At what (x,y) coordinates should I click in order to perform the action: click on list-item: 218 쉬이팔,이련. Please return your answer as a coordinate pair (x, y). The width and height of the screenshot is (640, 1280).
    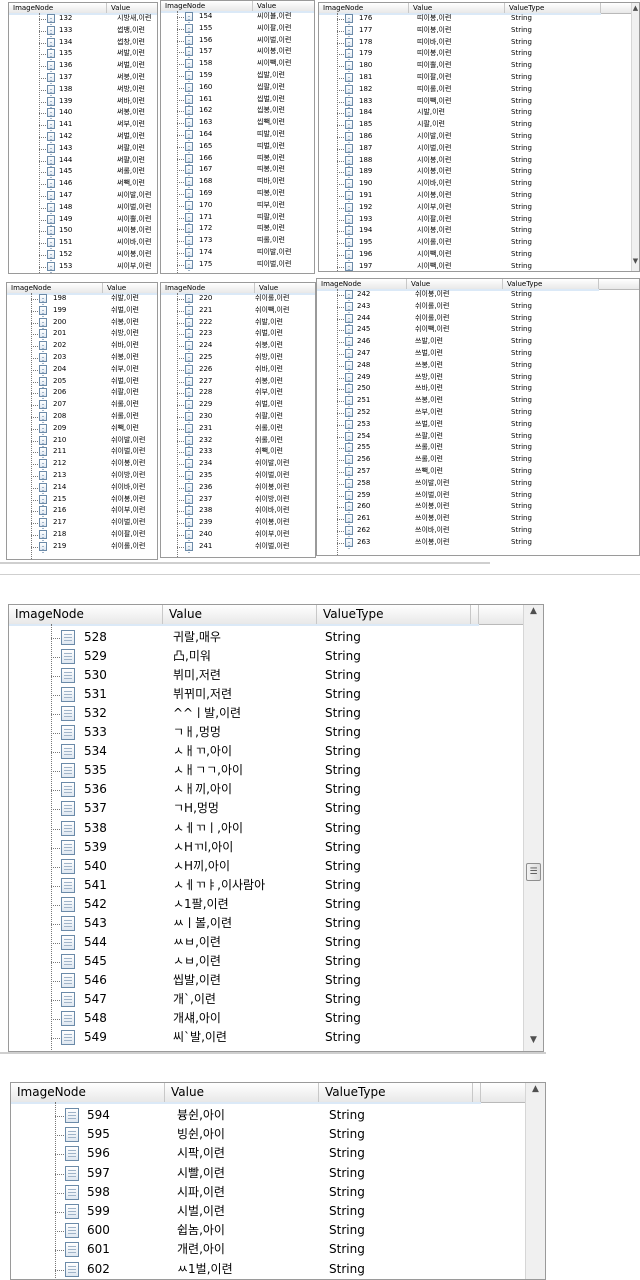
    Looking at the image, I should click on (82, 535).